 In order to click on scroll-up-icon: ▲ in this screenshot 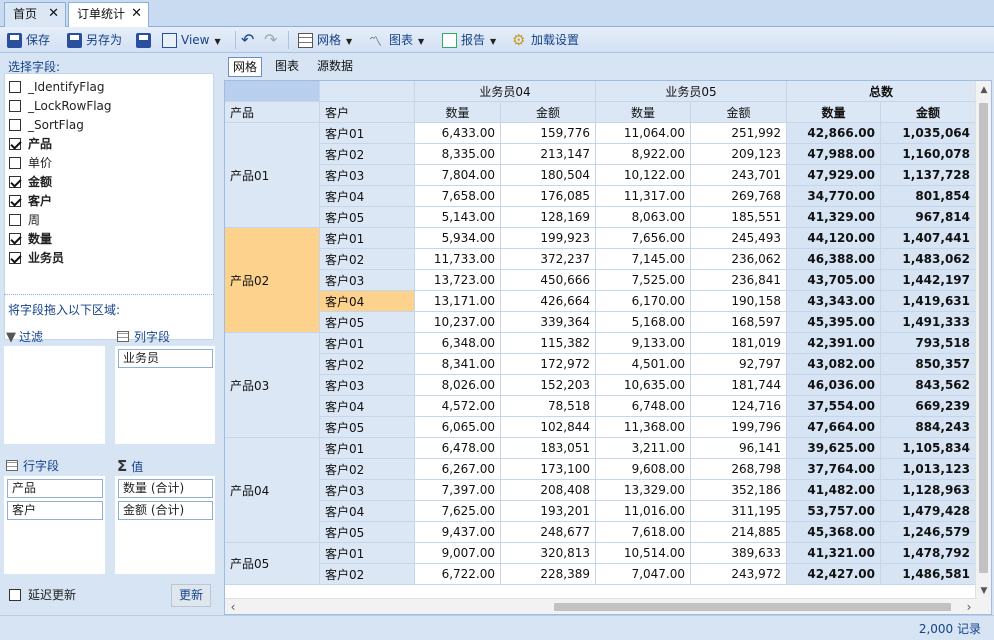, I will do `click(983, 90)`.